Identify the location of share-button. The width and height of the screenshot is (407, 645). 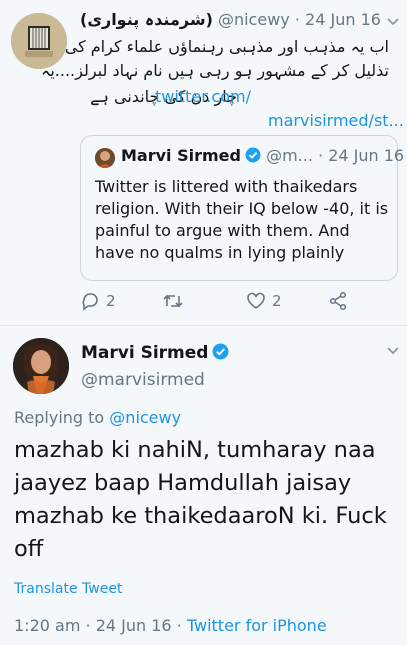
(341, 301).